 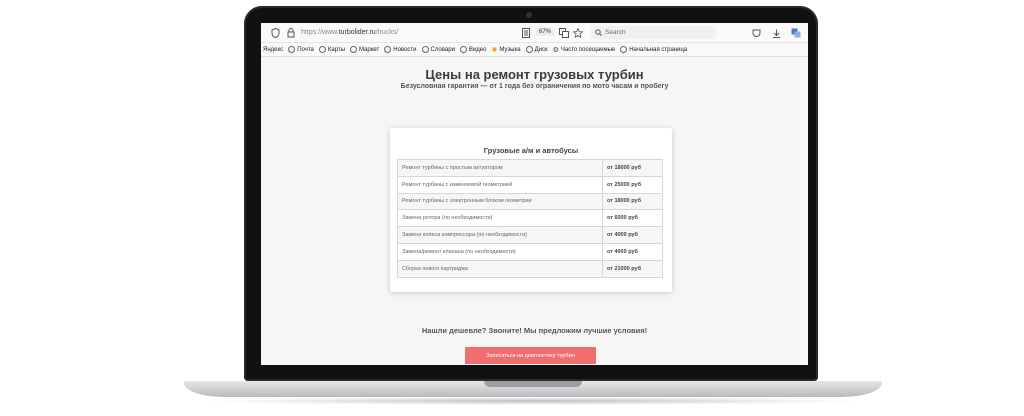 What do you see at coordinates (275, 33) in the screenshot?
I see `shield-icon` at bounding box center [275, 33].